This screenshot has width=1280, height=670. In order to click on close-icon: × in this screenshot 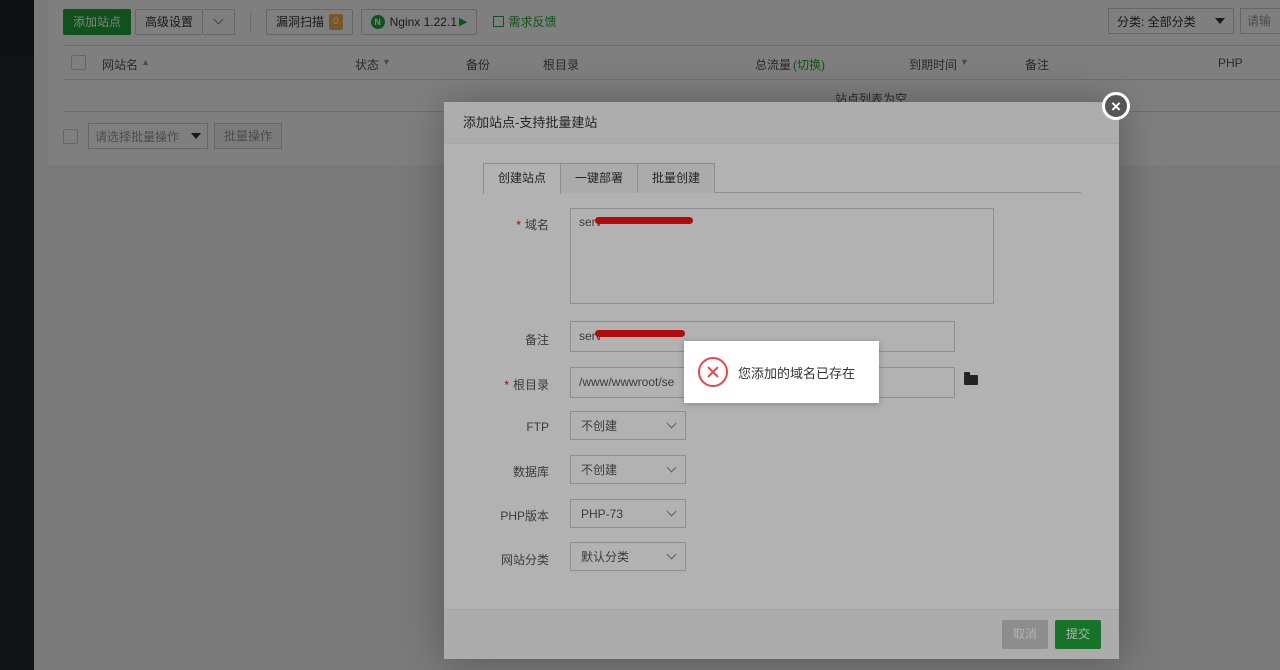, I will do `click(1116, 106)`.